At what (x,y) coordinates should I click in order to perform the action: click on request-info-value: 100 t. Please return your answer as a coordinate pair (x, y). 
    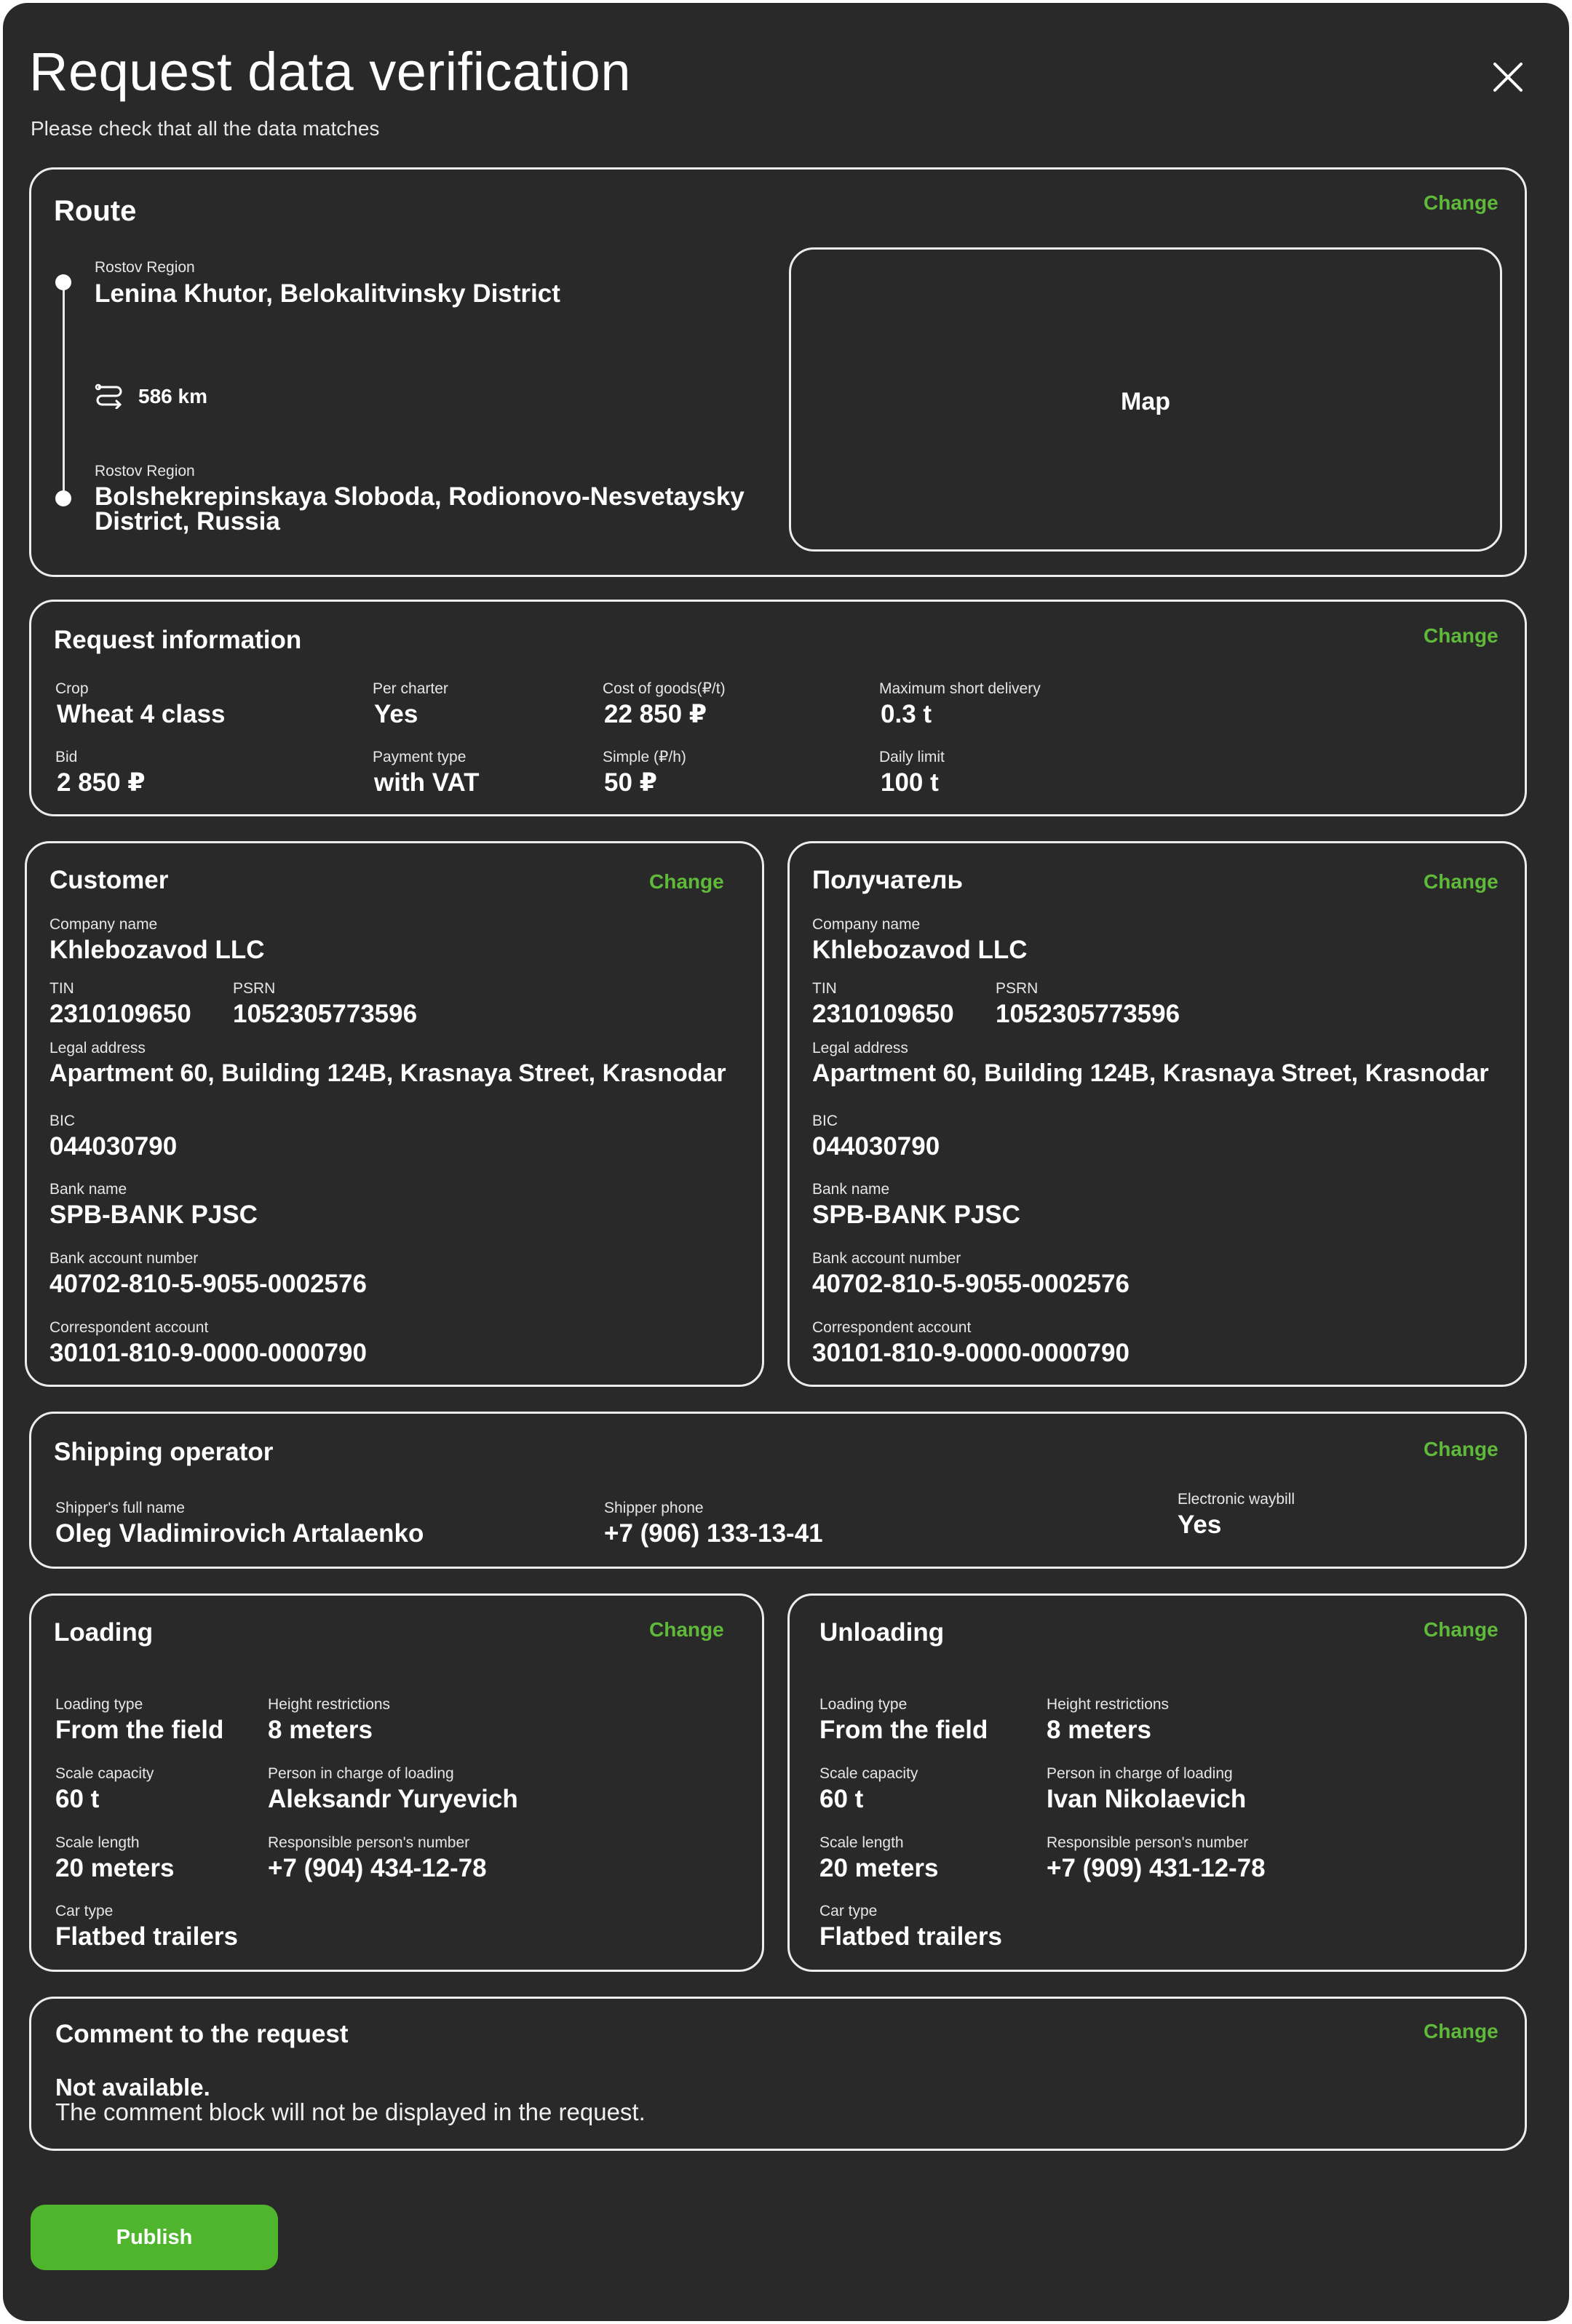
    Looking at the image, I should click on (910, 782).